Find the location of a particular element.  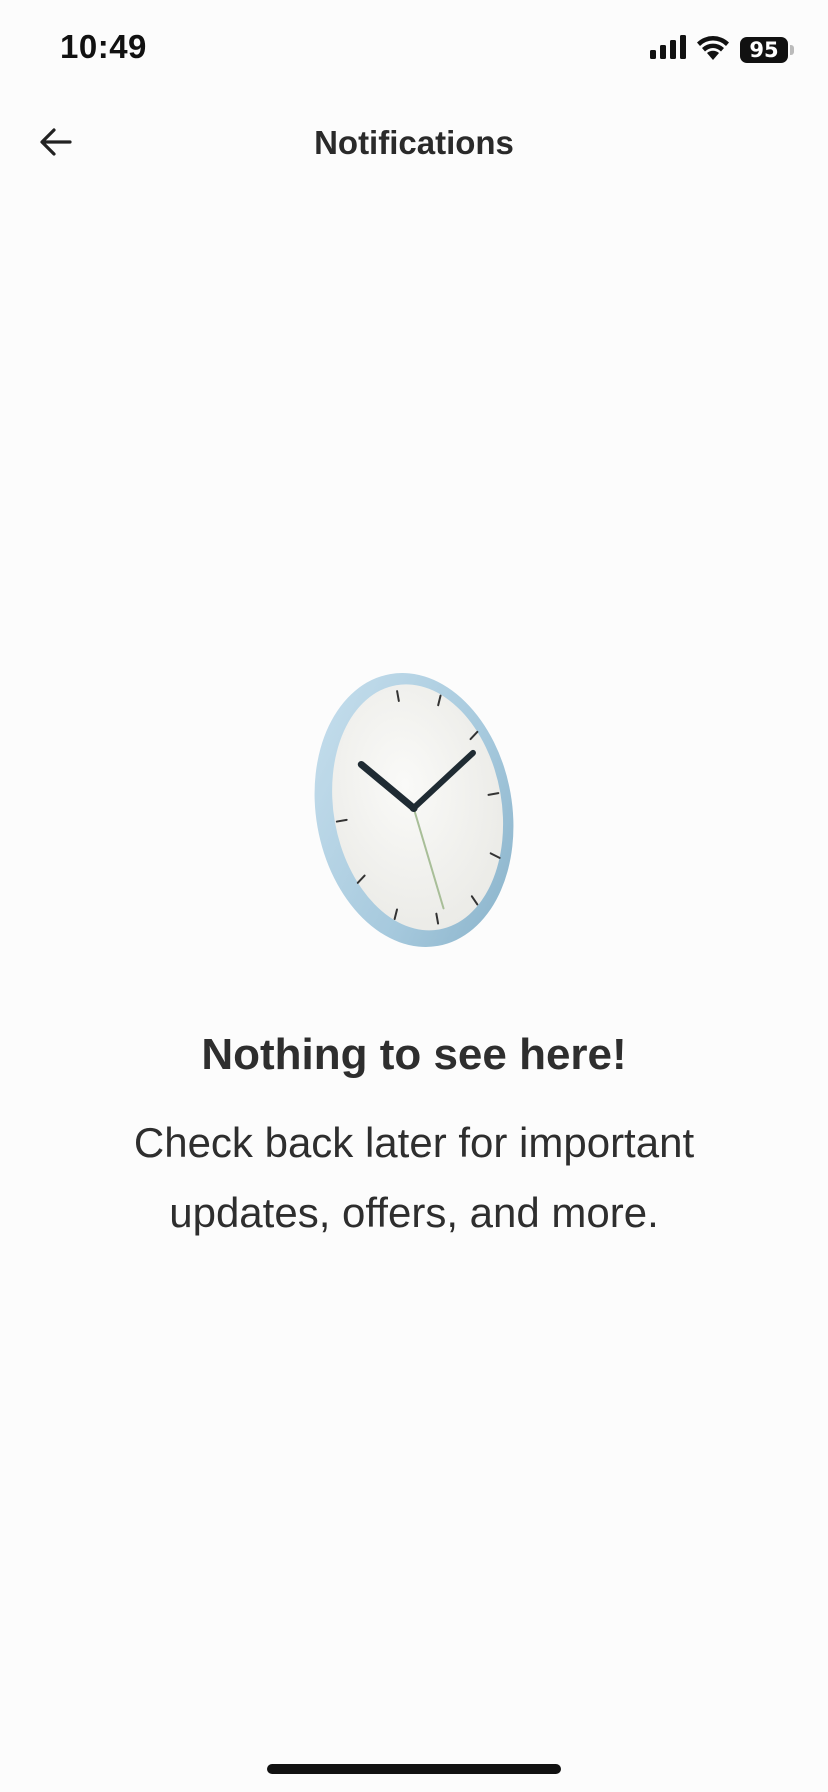

battery-level: 95 is located at coordinates (764, 49).